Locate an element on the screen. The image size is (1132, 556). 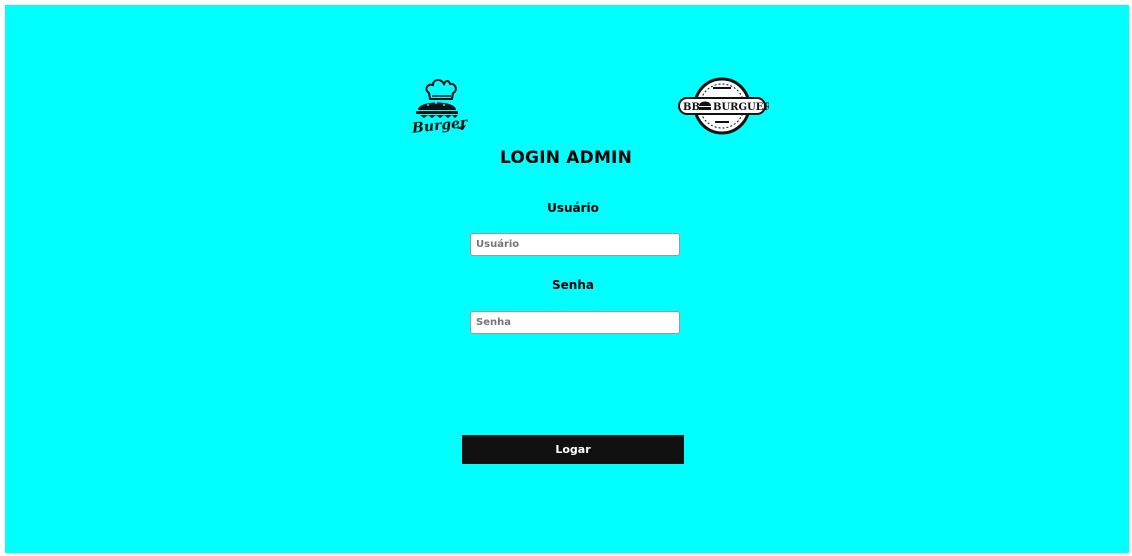
svg-text: Burger is located at coordinates (439, 125).